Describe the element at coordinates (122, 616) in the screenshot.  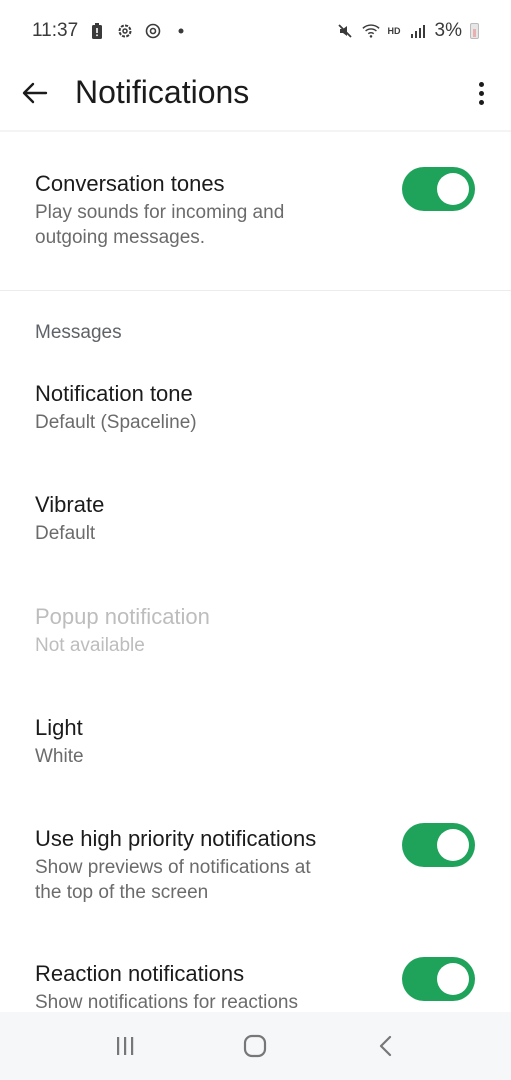
I see `popup-notification-title: Popup notification` at that location.